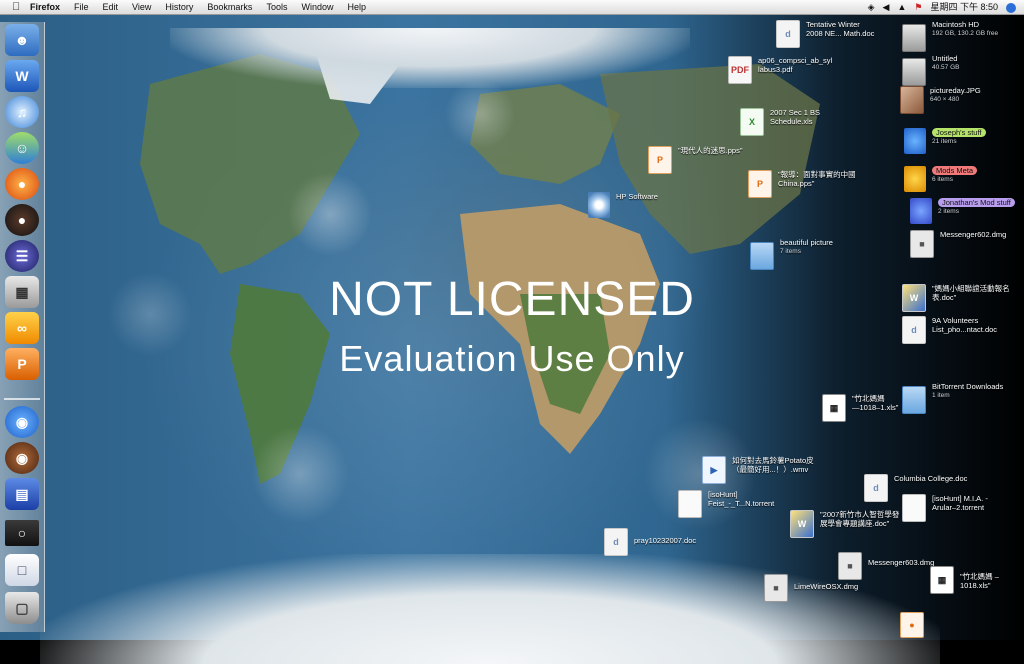 Image resolution: width=1024 pixels, height=664 pixels. I want to click on image-size: 640 × 480, so click(945, 99).